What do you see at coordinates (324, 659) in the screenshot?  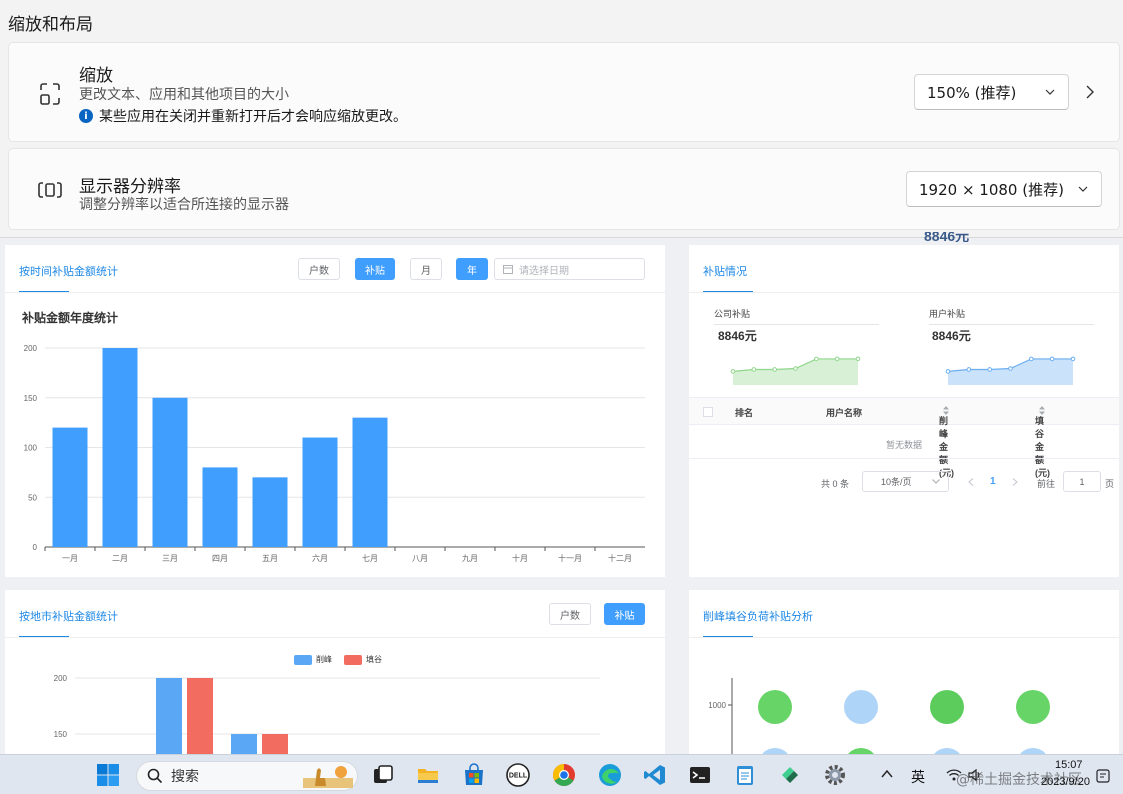 I see `legend-label: 削峰` at bounding box center [324, 659].